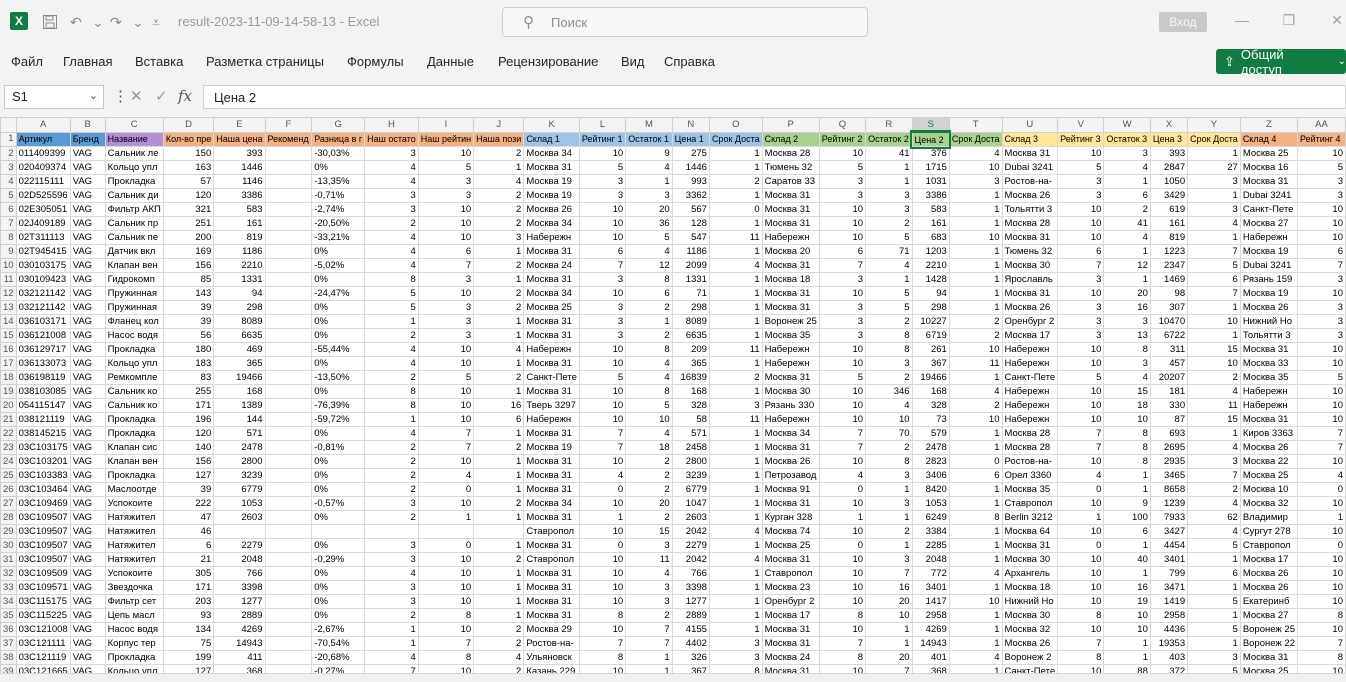 Image resolution: width=1346 pixels, height=682 pixels. What do you see at coordinates (8, 335) in the screenshot?
I see `row-header: 15` at bounding box center [8, 335].